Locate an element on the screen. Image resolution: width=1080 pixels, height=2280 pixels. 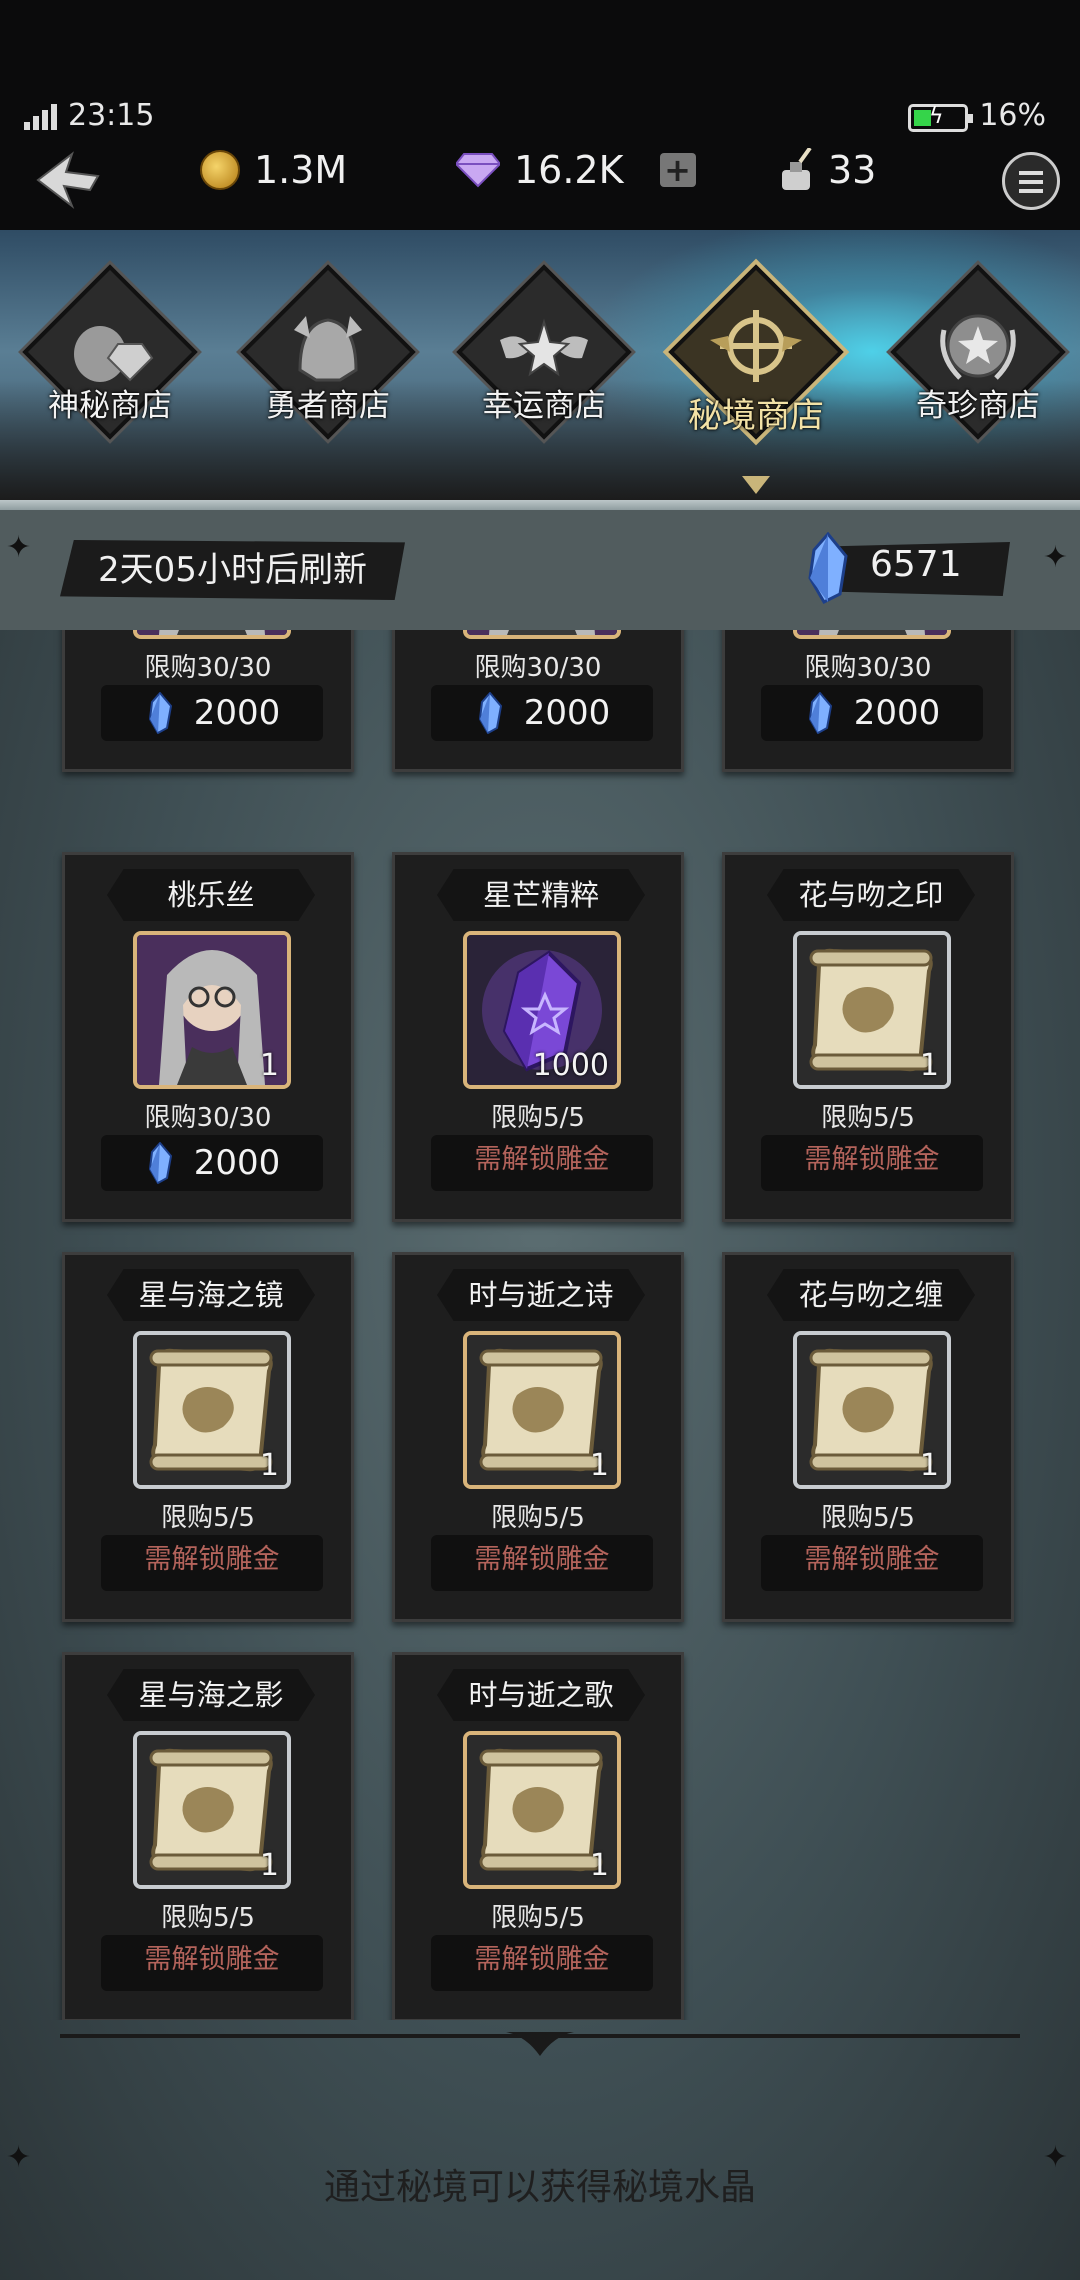
item-quantity: 1000 is located at coordinates (570, 1065).